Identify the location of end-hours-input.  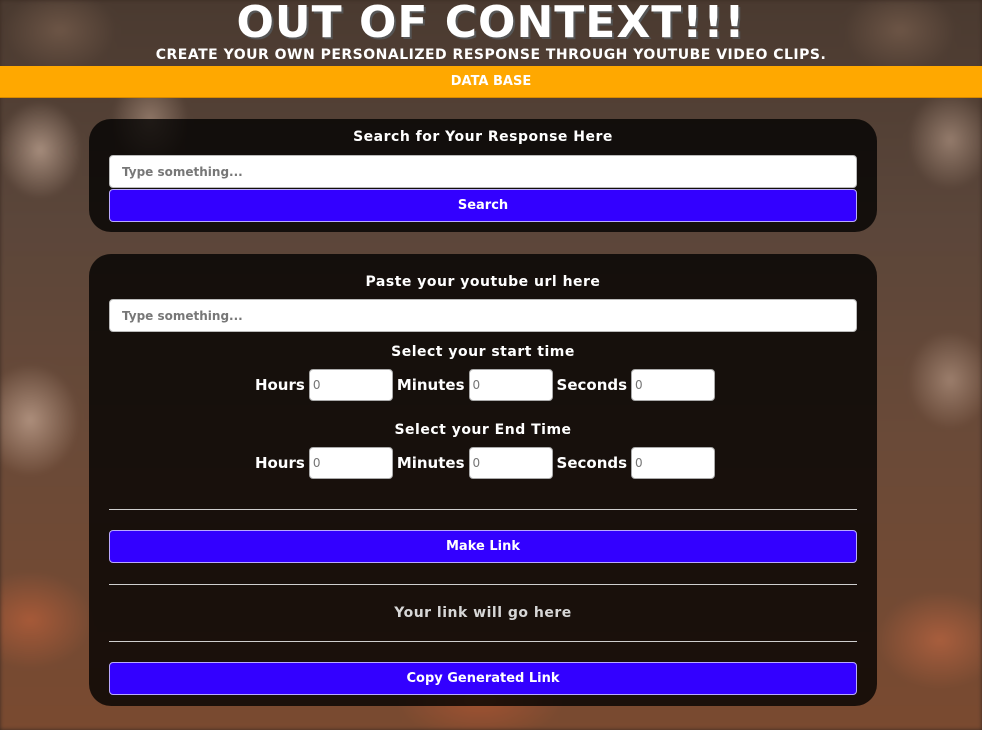
(350, 463).